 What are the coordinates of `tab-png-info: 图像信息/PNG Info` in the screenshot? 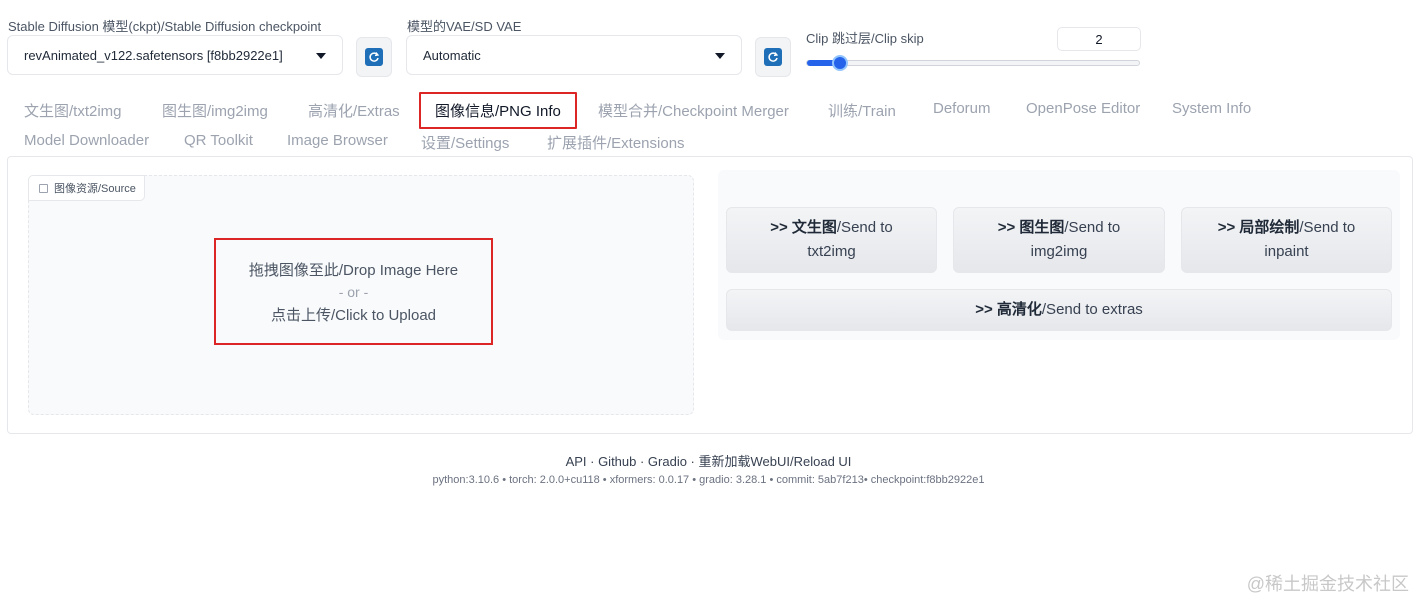 It's located at (498, 110).